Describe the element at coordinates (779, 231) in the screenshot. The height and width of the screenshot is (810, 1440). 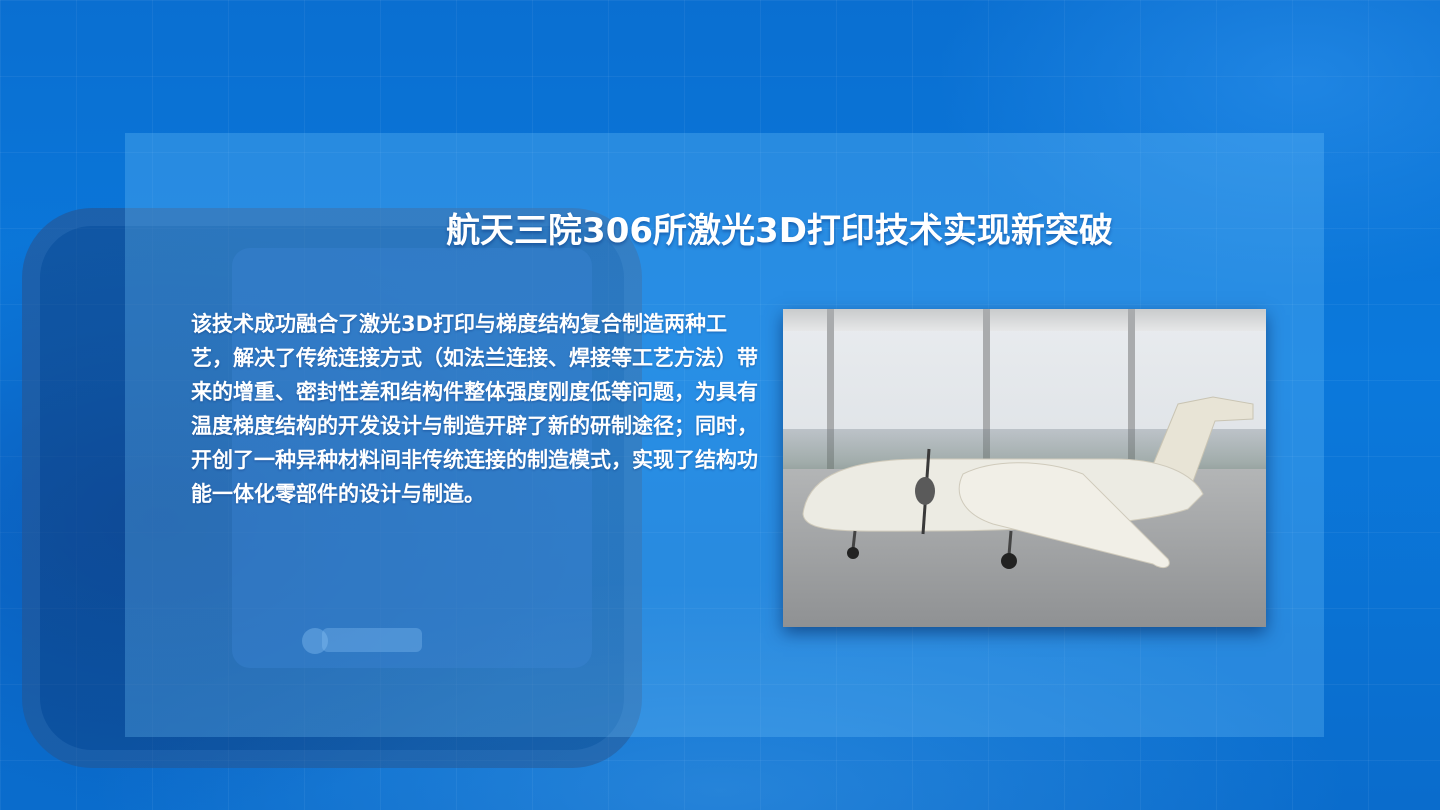
I see `slide-title: 航天三院306所激光3D打印技术实现新突破` at that location.